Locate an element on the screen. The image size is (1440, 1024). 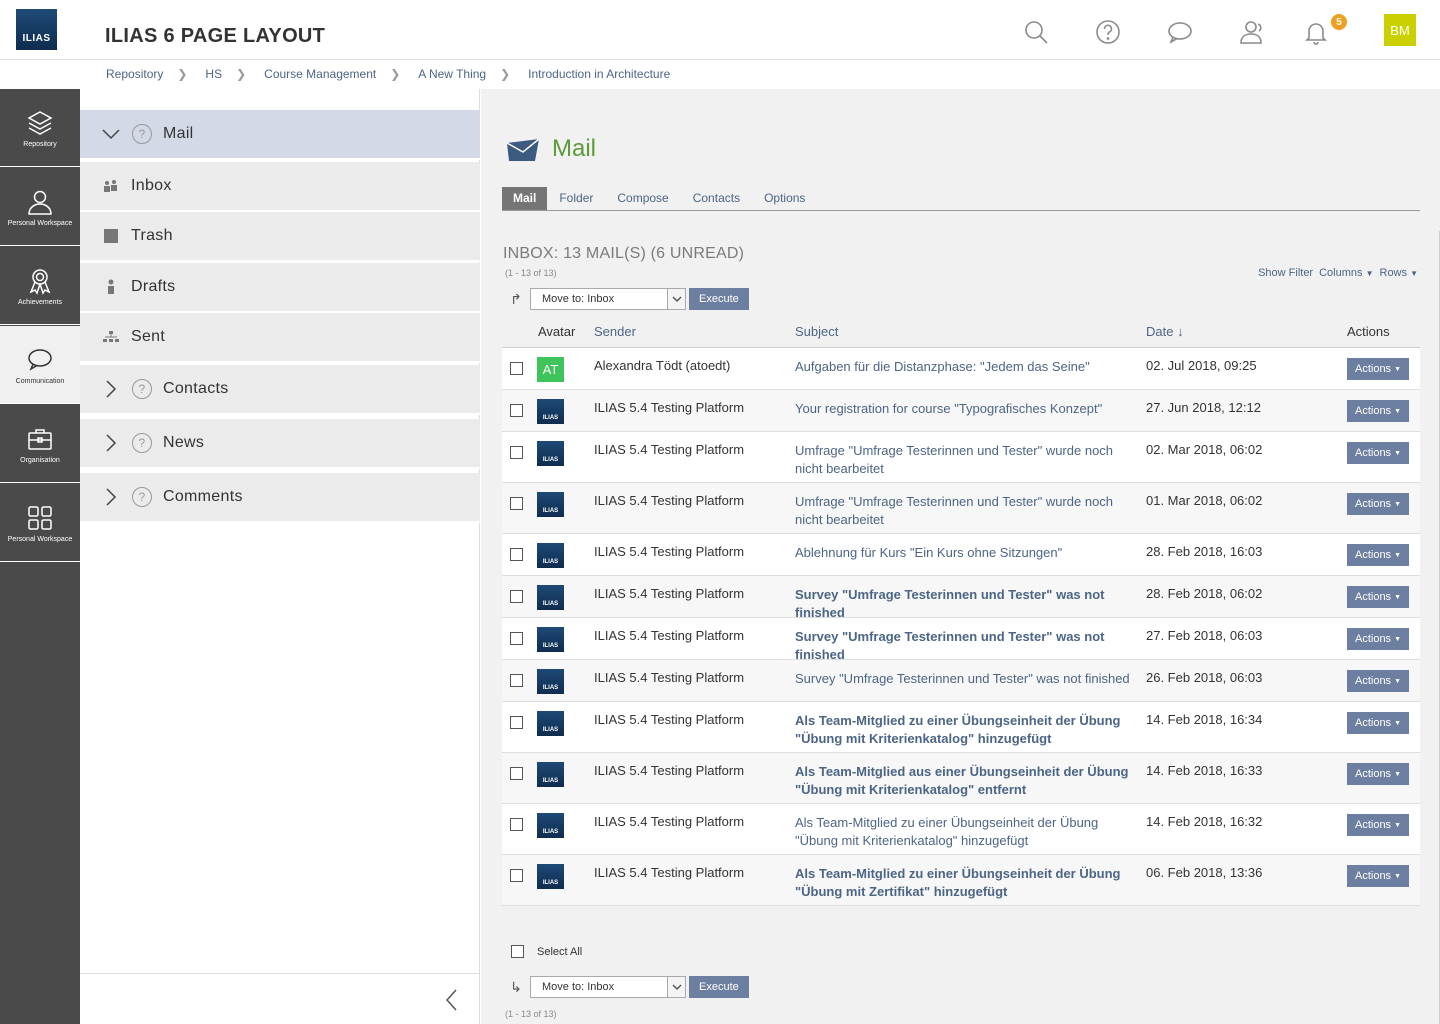
bell-icon is located at coordinates (1316, 32).